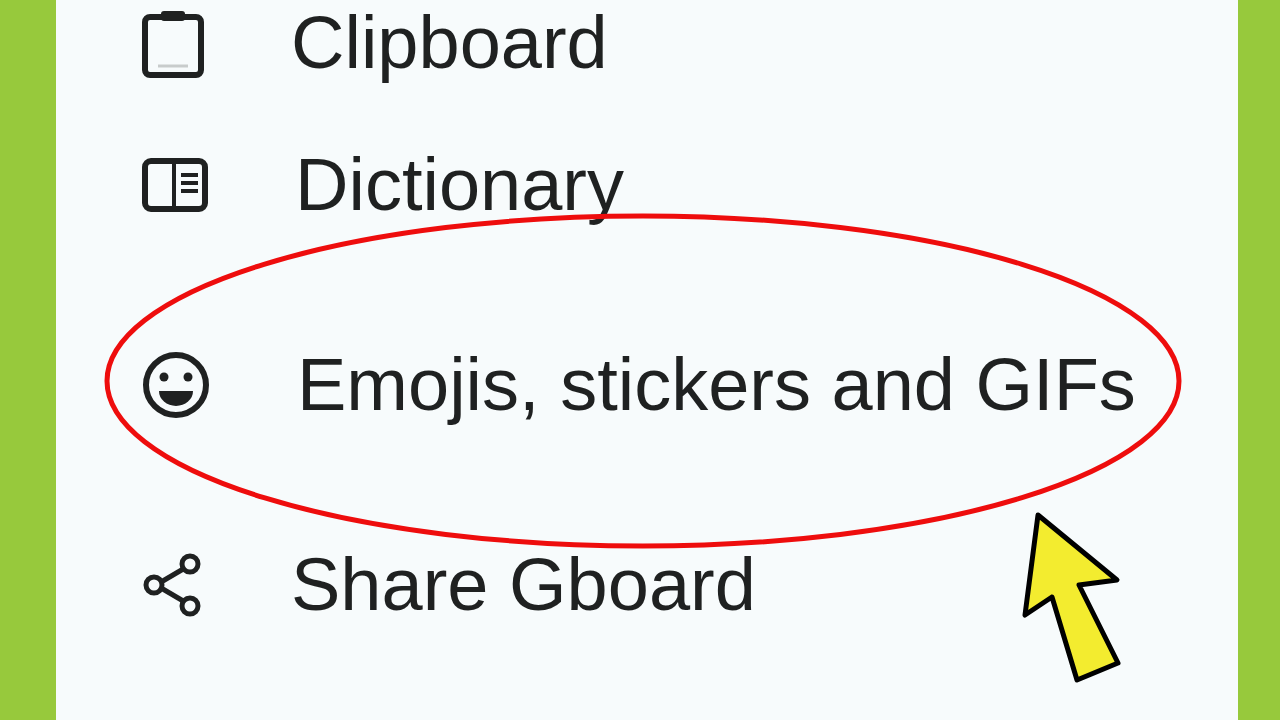 The height and width of the screenshot is (720, 1280). What do you see at coordinates (647, 42) in the screenshot?
I see `menu-item: Clipboard` at bounding box center [647, 42].